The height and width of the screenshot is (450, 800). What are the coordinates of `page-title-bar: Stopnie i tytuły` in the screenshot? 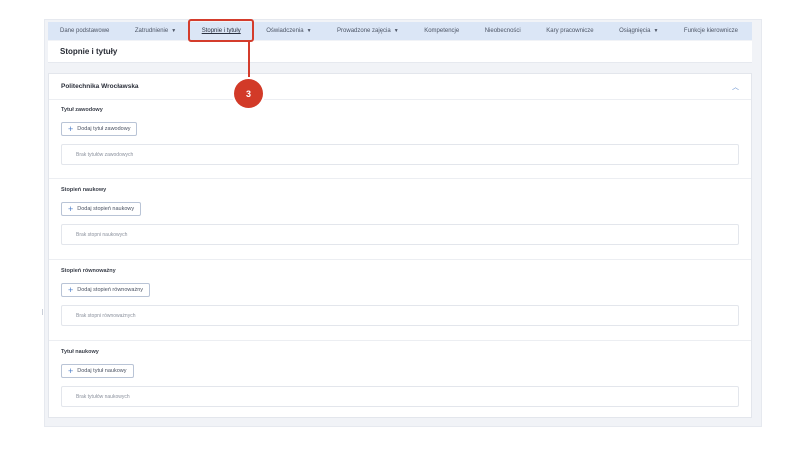 It's located at (400, 52).